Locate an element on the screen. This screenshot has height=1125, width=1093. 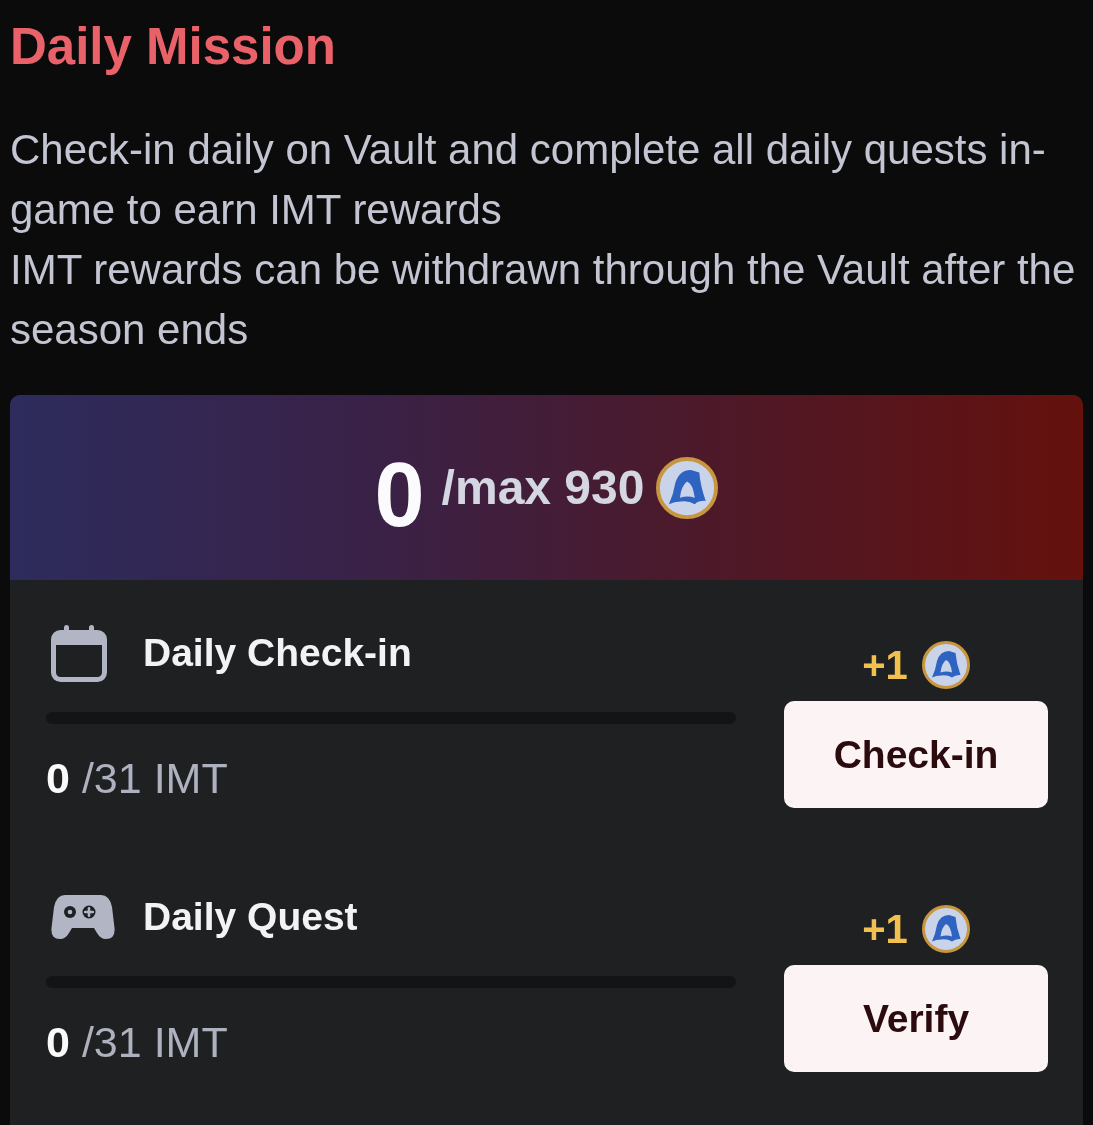
action-button: Check-in is located at coordinates (916, 754).